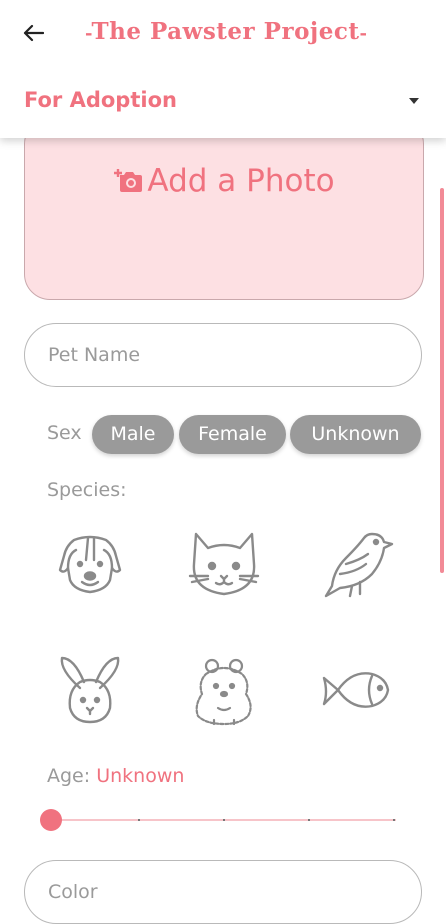  I want to click on species-fish-option, so click(356, 692).